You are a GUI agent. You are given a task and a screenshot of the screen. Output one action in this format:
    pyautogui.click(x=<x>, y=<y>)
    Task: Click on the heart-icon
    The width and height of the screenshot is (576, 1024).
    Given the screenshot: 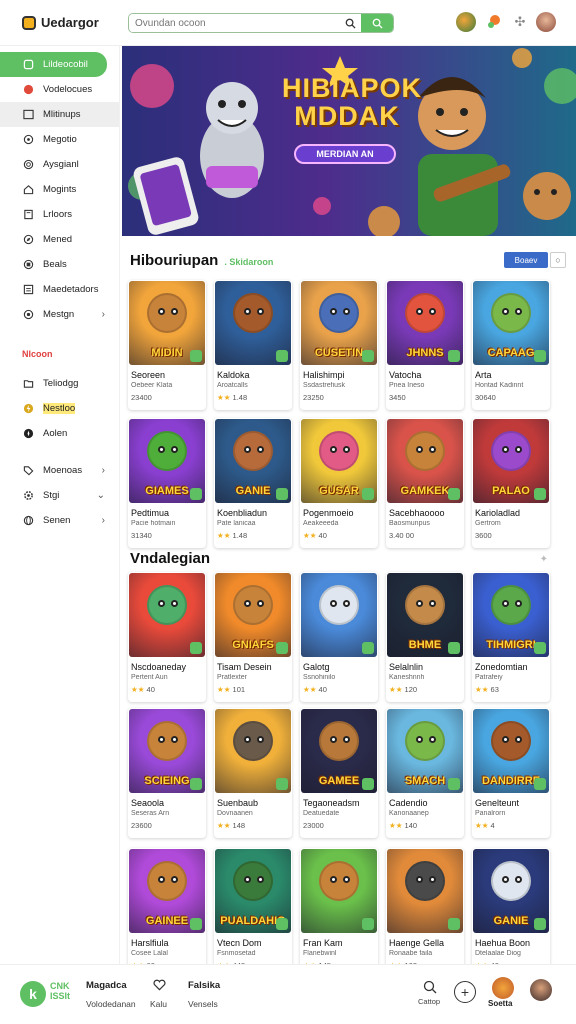 What is the action you would take?
    pyautogui.click(x=159, y=985)
    